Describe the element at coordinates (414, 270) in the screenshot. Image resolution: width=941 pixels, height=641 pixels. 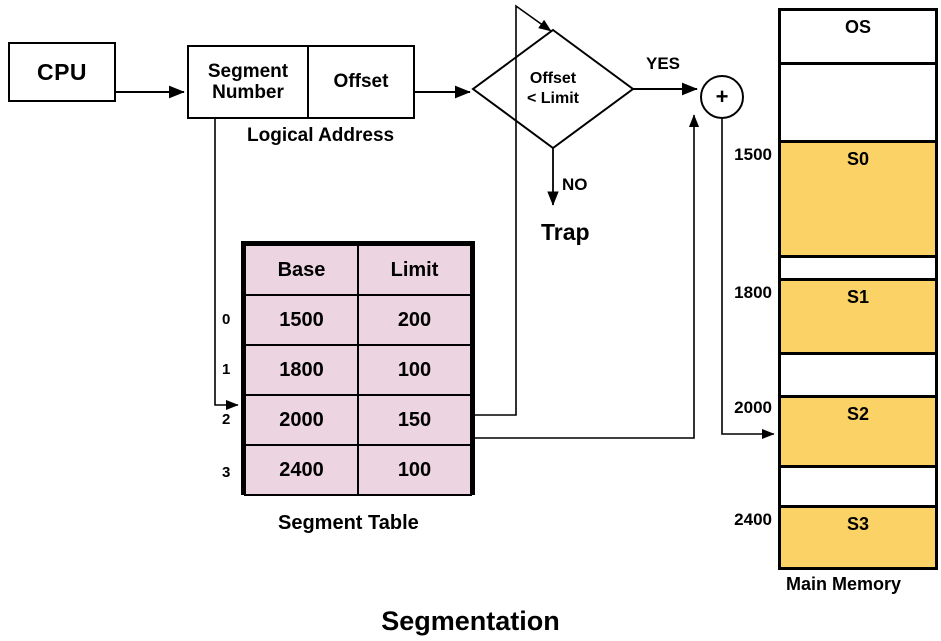
I see `column-header-limit: Limit` at that location.